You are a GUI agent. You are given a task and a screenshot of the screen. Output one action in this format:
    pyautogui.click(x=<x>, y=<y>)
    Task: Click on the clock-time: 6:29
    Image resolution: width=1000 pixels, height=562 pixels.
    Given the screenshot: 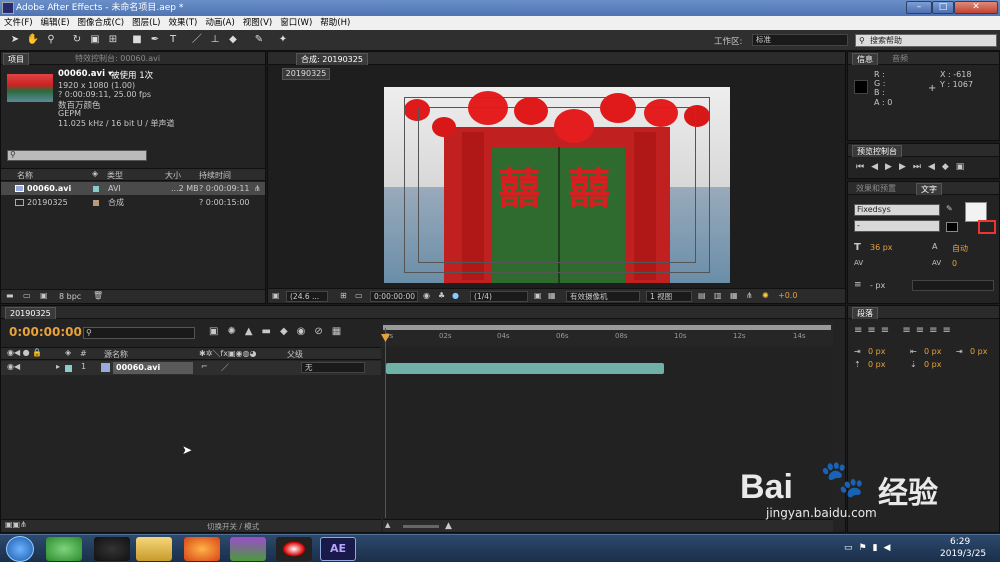 What is the action you would take?
    pyautogui.click(x=960, y=542)
    